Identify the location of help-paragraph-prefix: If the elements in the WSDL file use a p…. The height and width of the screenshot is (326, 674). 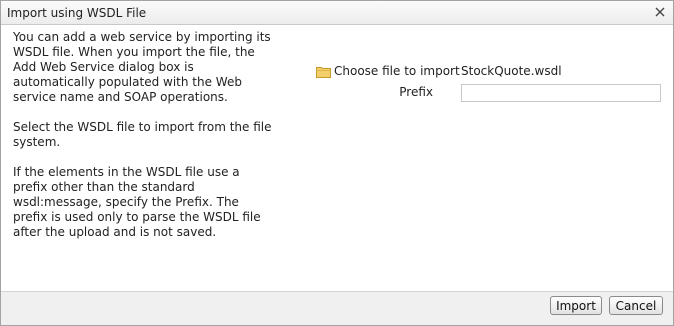
(137, 202).